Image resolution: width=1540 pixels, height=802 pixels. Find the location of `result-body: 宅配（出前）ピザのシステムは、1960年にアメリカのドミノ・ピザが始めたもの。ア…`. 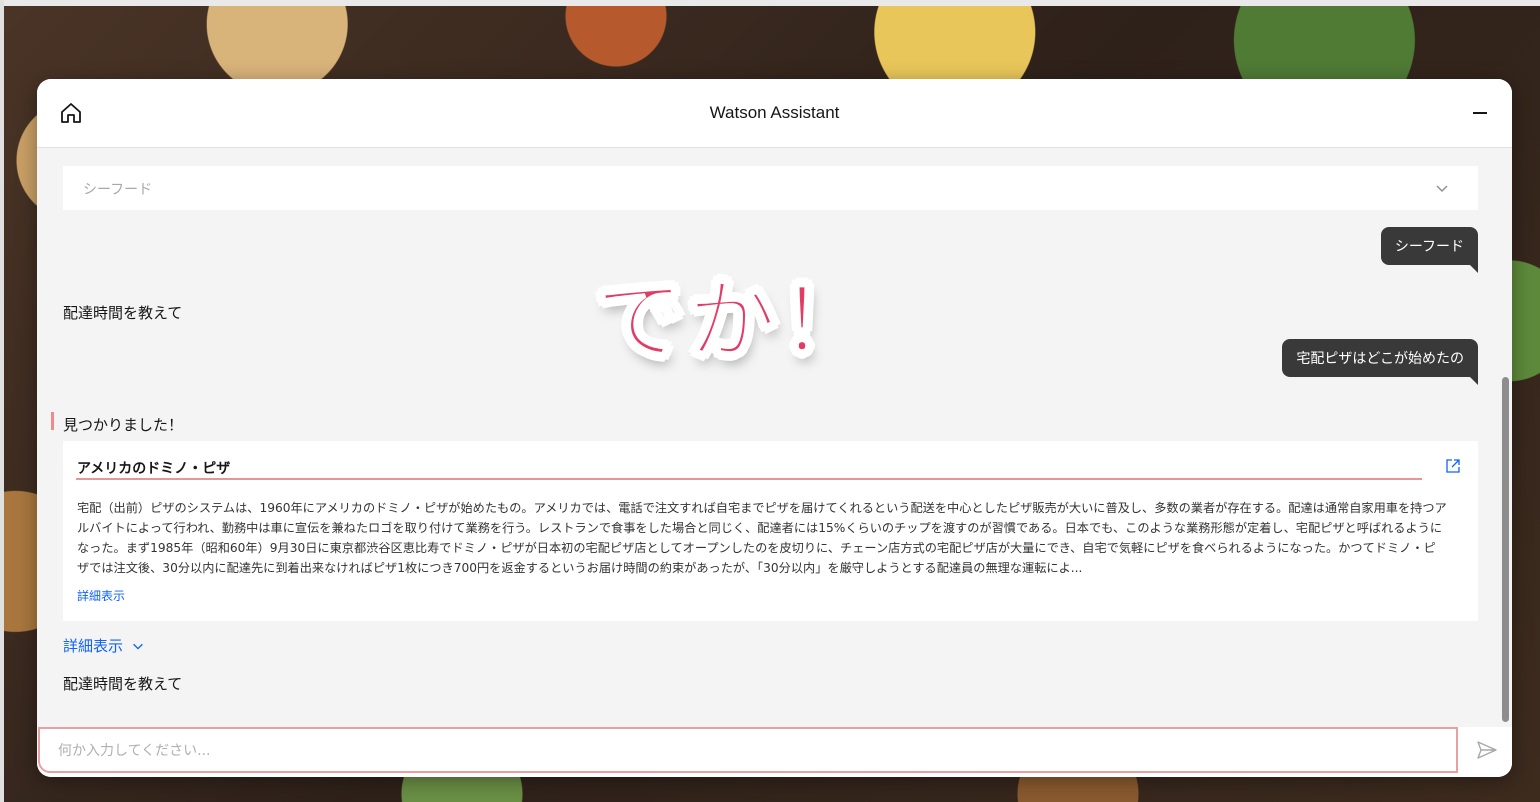

result-body: 宅配（出前）ピザのシステムは、1960年にアメリカのドミノ・ピザが始めたもの。ア… is located at coordinates (762, 538).